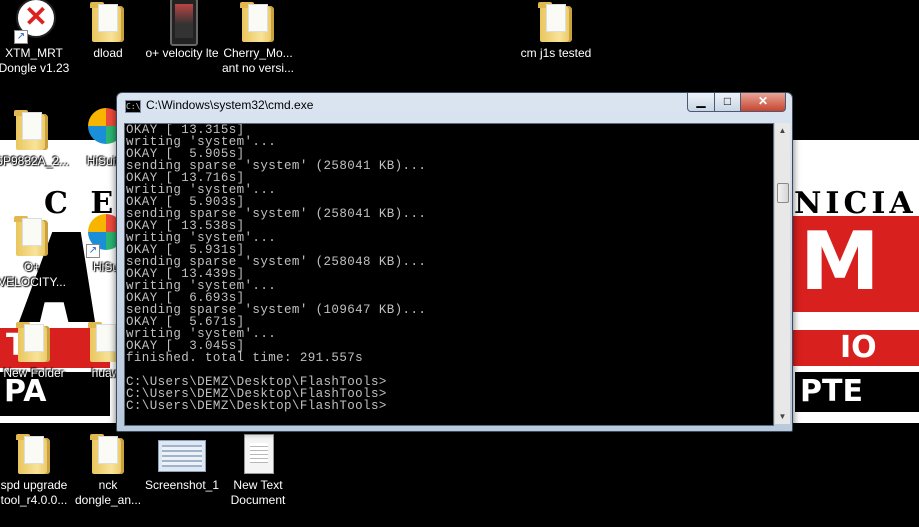  Describe the element at coordinates (34, 373) in the screenshot. I see `desktop-icon-label: New Folder` at that location.